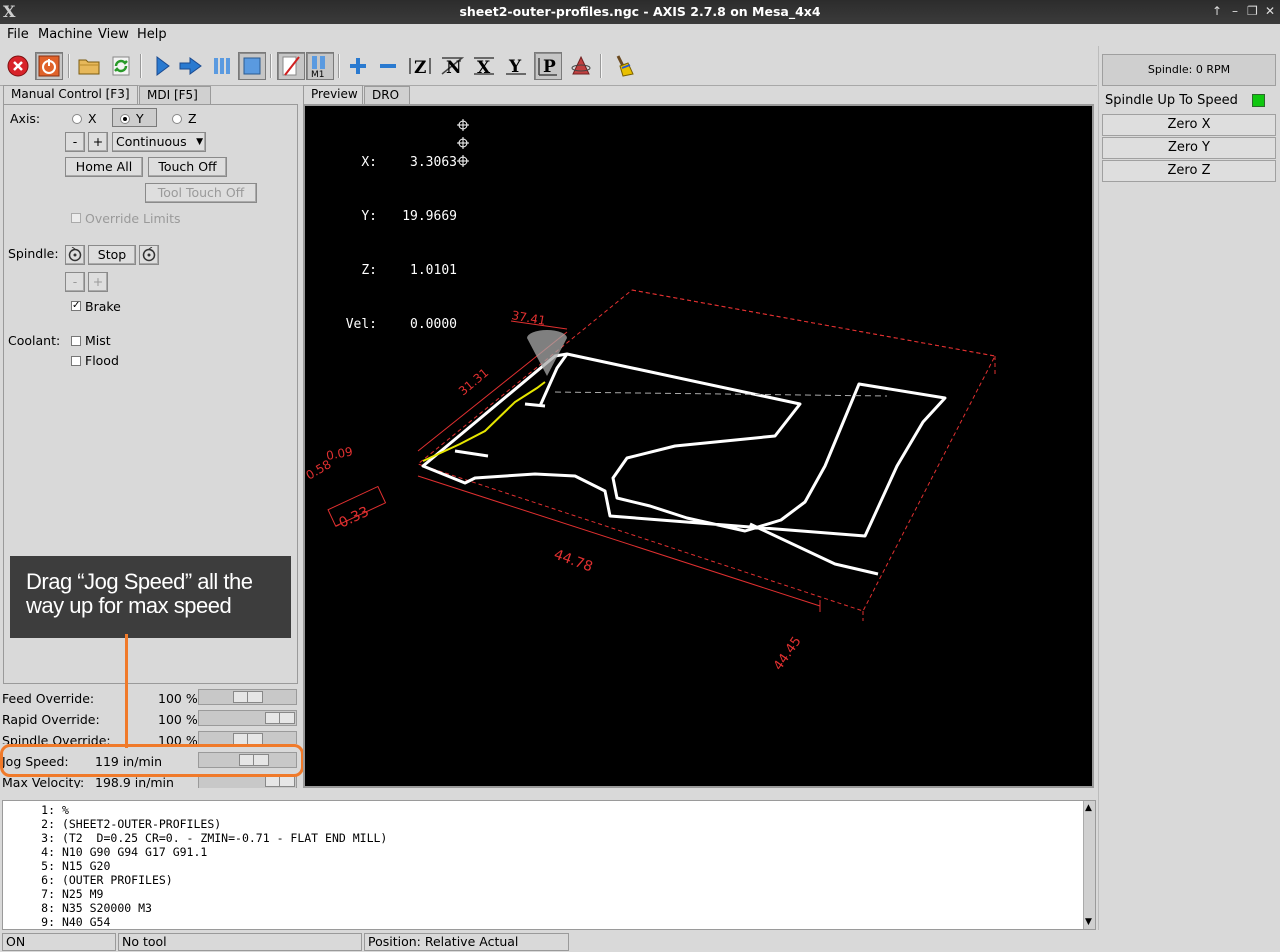  I want to click on spindle-slower-button: -, so click(75, 282).